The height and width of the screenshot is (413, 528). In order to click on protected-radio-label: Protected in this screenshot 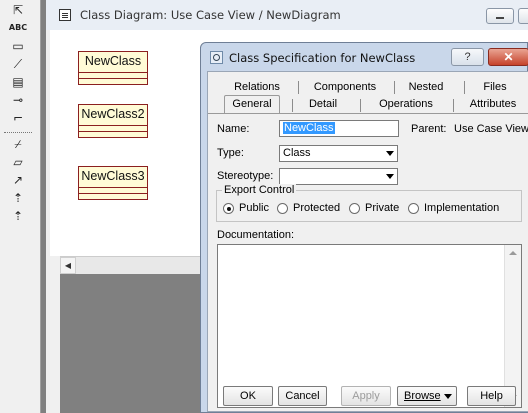, I will do `click(316, 208)`.